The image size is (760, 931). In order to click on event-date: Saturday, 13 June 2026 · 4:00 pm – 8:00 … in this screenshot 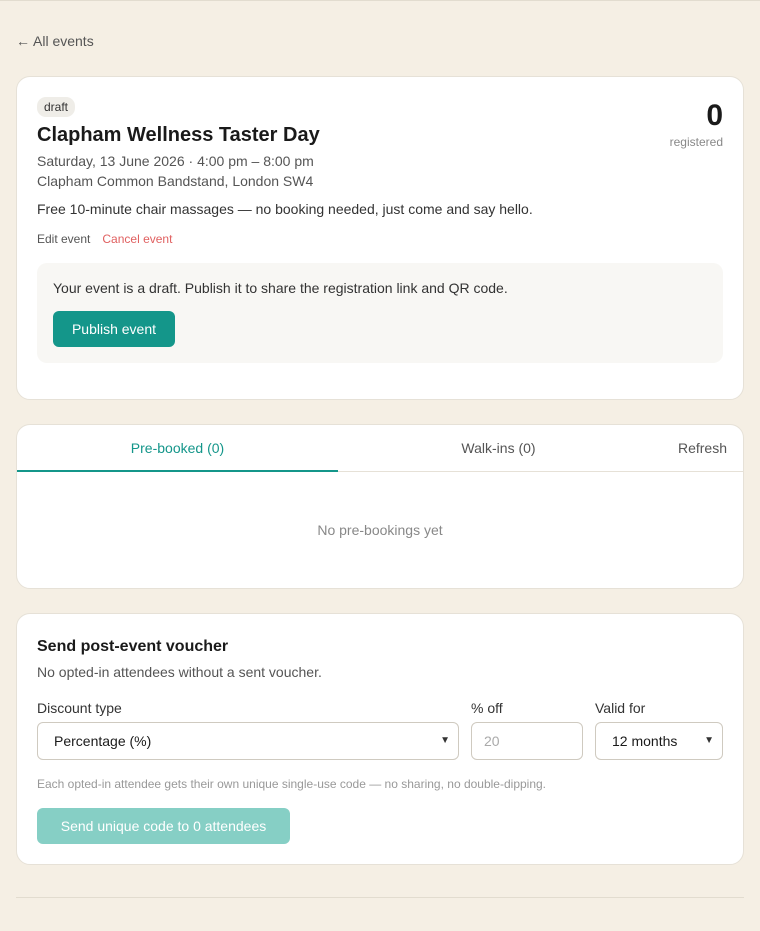, I will do `click(175, 161)`.